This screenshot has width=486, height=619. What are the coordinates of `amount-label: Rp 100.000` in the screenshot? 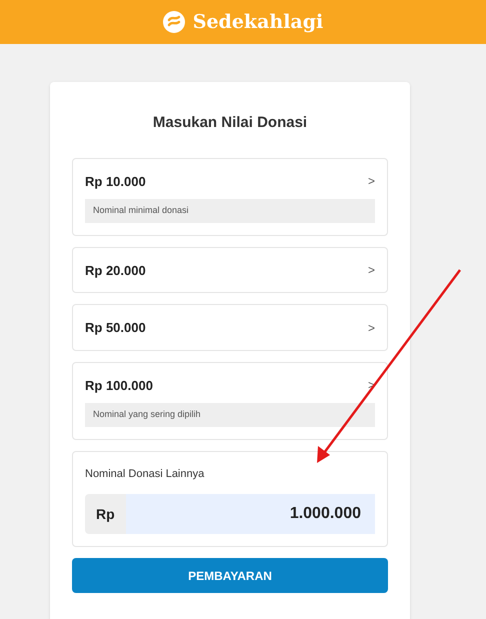 It's located at (119, 385).